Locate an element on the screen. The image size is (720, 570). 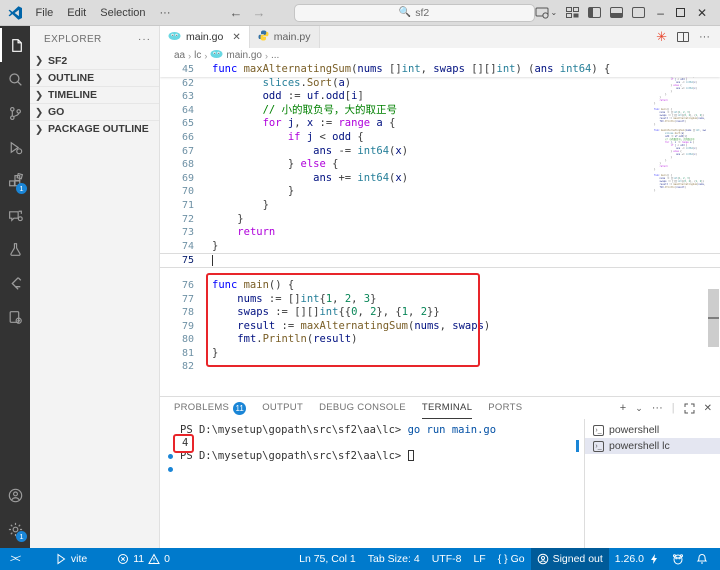
code-line-82: 82 is located at coordinates (440, 367).